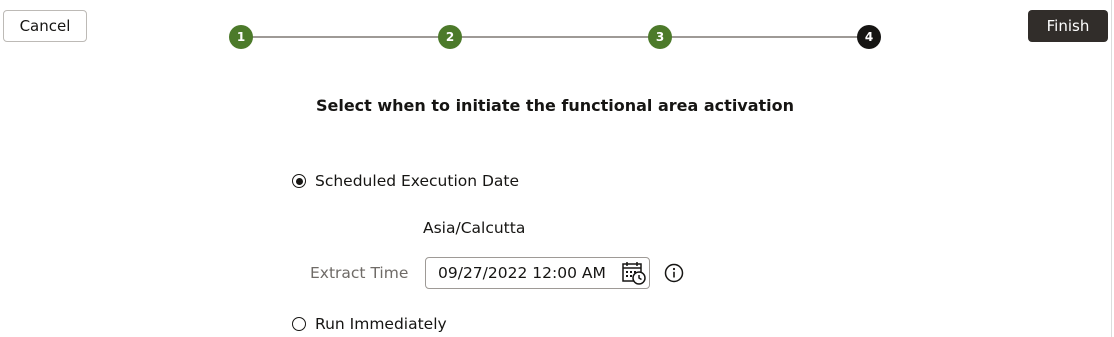  Describe the element at coordinates (474, 228) in the screenshot. I see `timezone-label: Asia/Calcutta` at that location.